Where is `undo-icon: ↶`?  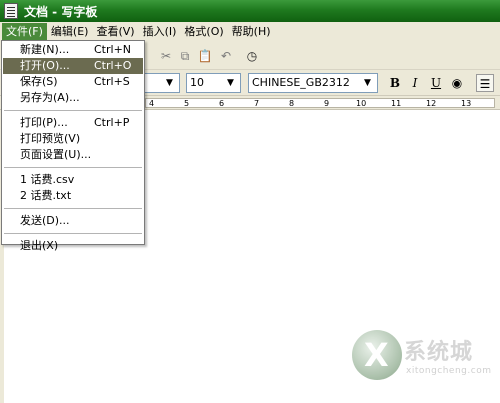
undo-icon: ↶ is located at coordinates (226, 56).